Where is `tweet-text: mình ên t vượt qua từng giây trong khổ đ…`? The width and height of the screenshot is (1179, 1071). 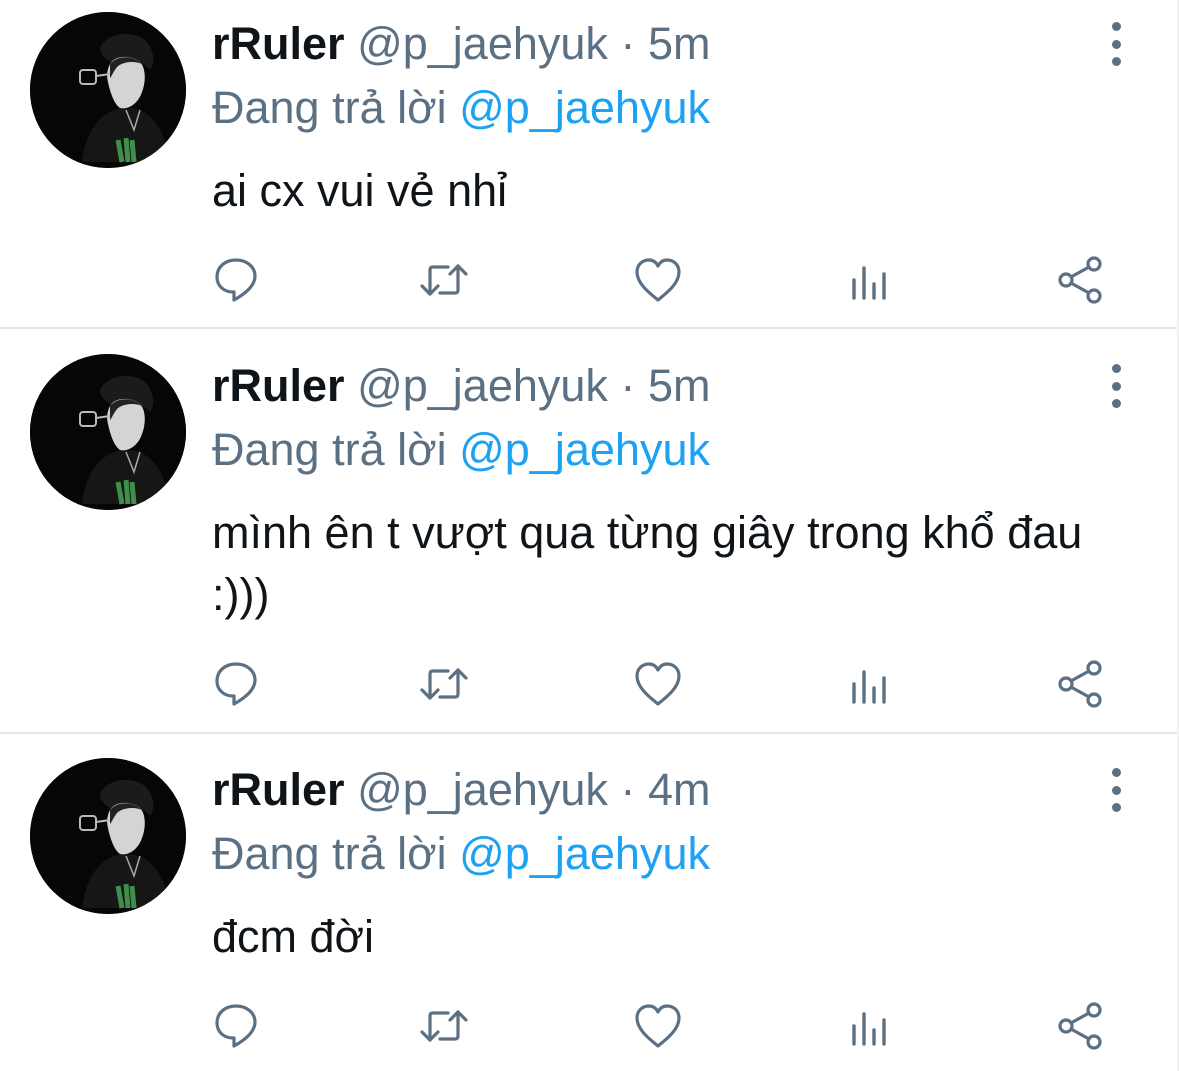 tweet-text: mình ên t vượt qua từng giây trong khổ đ… is located at coordinates (647, 563).